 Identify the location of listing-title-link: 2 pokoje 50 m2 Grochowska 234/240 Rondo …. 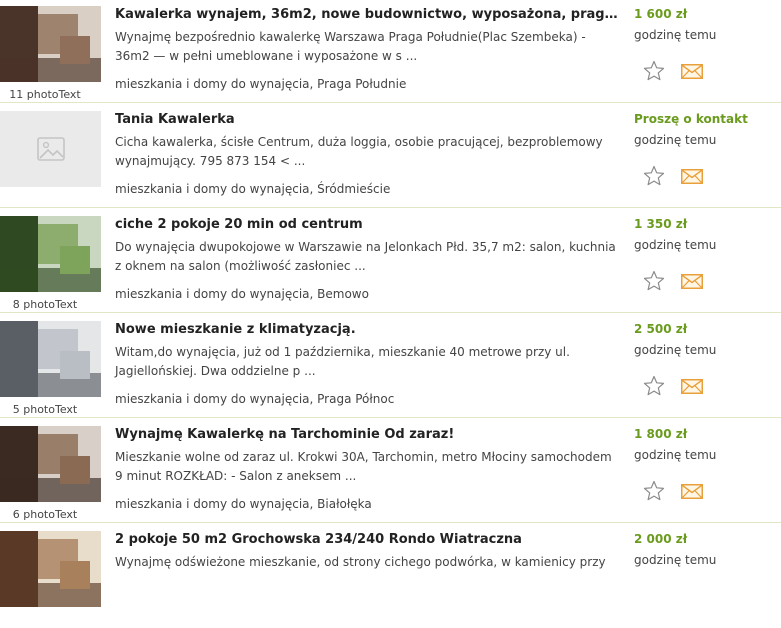
(369, 539).